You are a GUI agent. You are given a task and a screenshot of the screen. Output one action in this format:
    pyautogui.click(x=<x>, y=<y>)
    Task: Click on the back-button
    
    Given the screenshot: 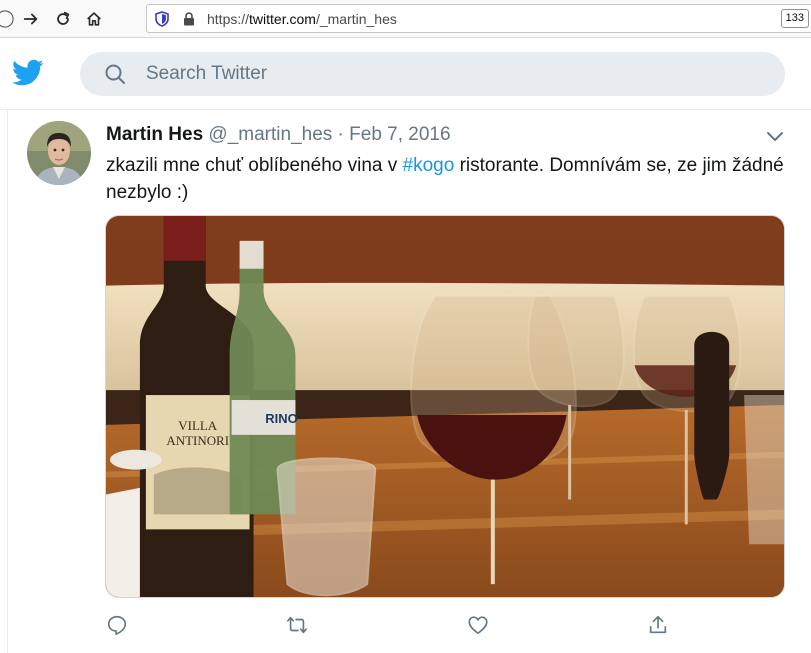 What is the action you would take?
    pyautogui.click(x=9, y=19)
    